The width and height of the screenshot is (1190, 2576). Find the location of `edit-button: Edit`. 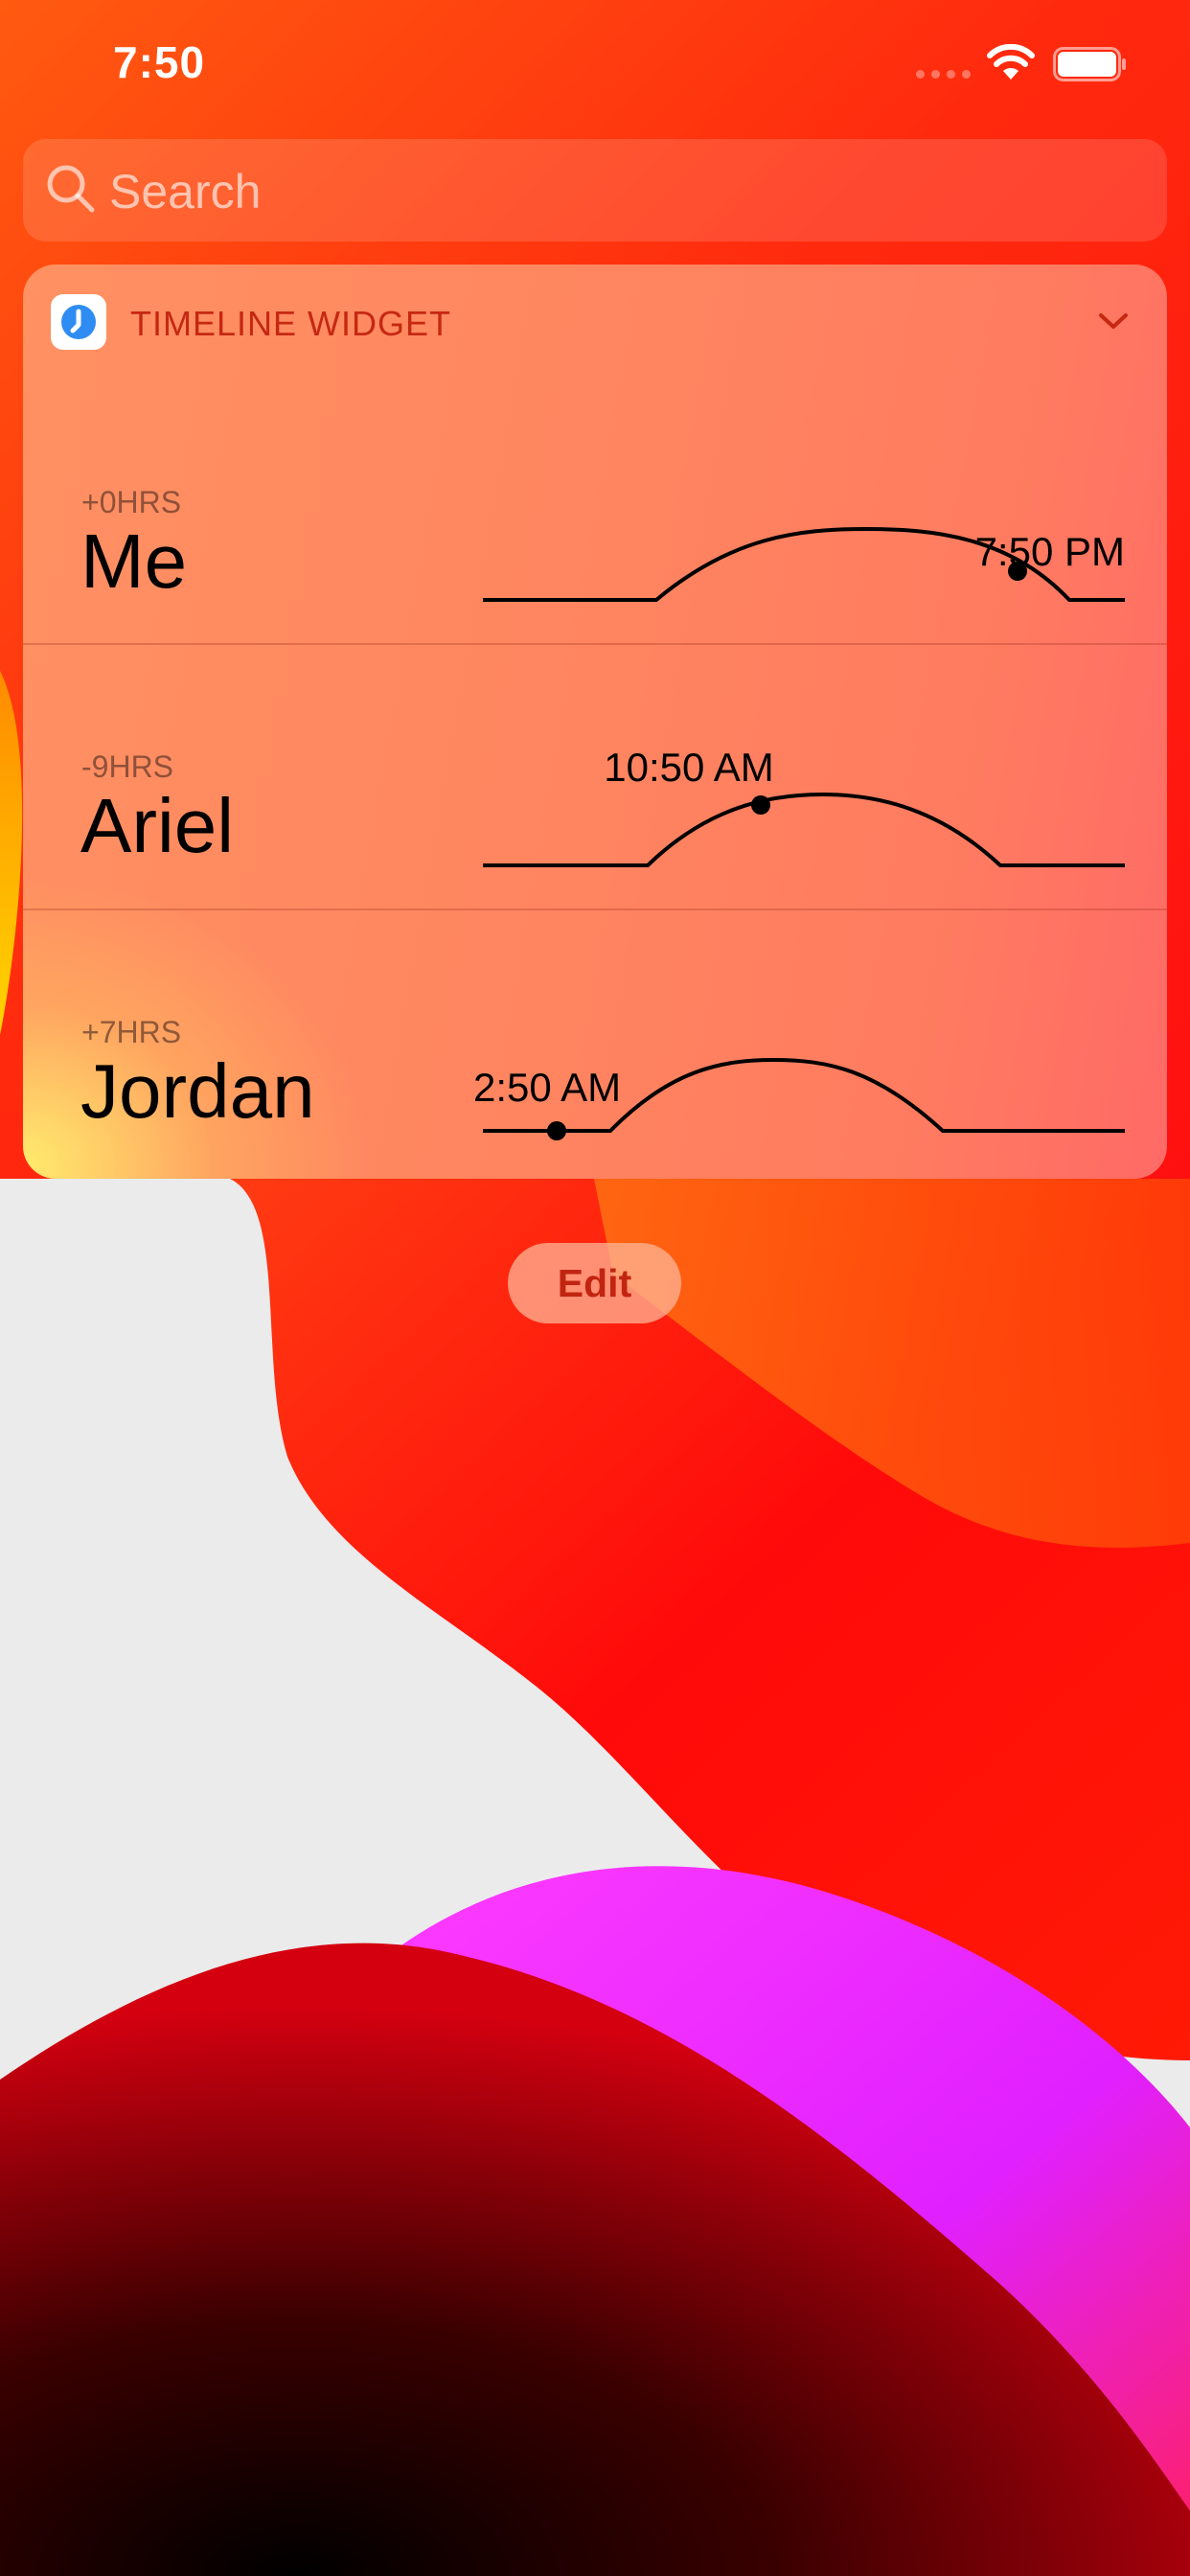

edit-button: Edit is located at coordinates (594, 1283).